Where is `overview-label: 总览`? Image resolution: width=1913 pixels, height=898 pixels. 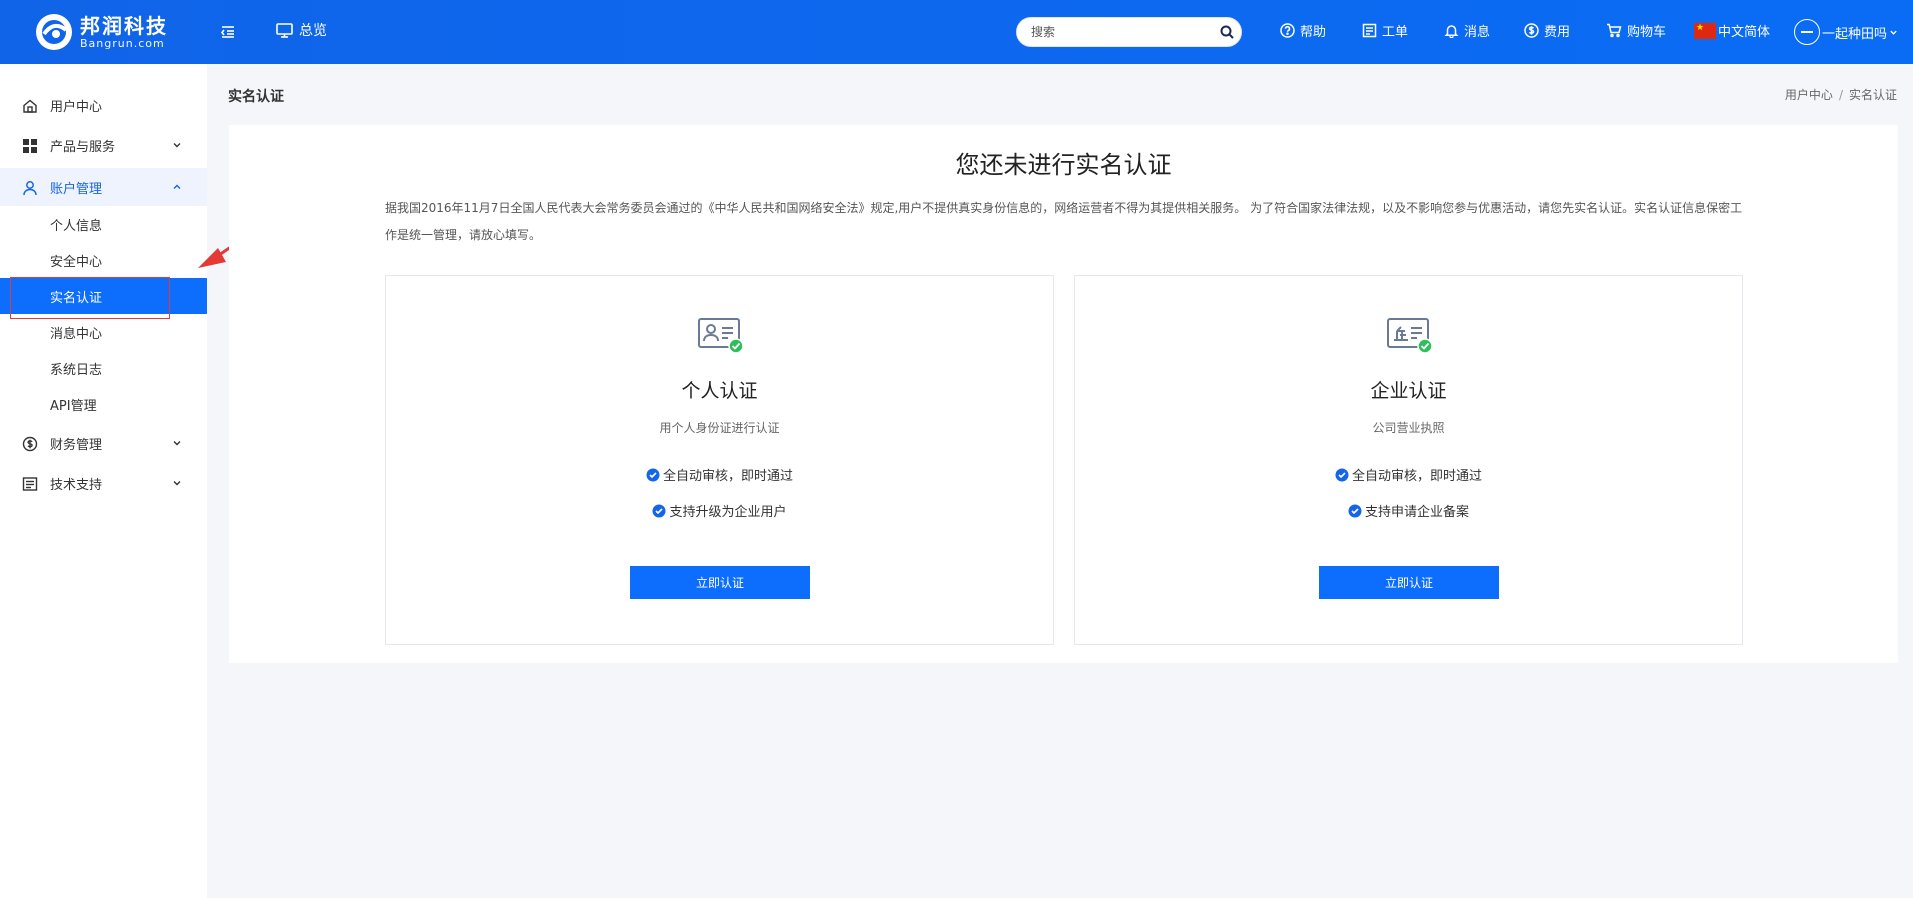
overview-label: 总览 is located at coordinates (313, 31).